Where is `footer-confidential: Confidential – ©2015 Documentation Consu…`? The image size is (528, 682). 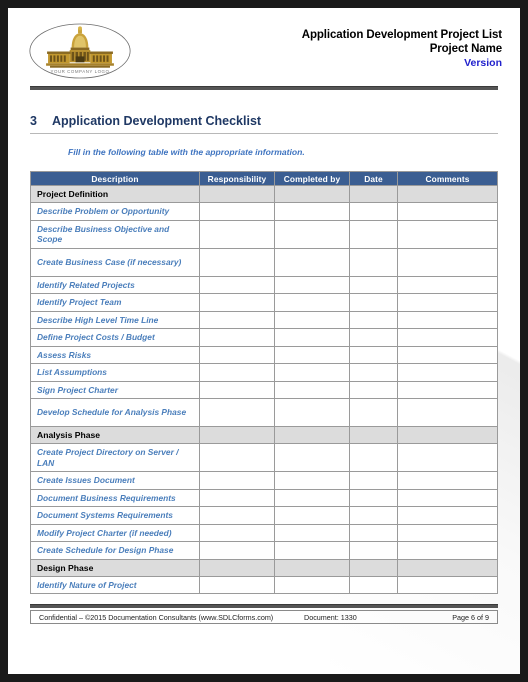 footer-confidential: Confidential – ©2015 Documentation Consu… is located at coordinates (156, 617).